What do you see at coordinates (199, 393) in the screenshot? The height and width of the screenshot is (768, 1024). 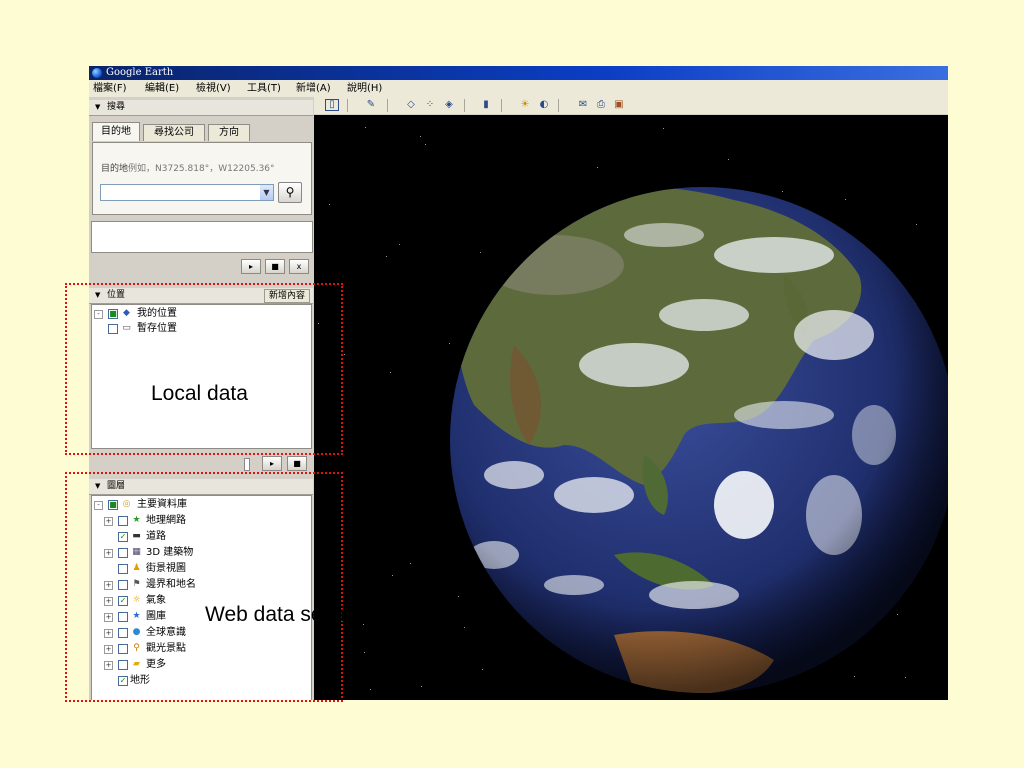 I see `local-data-annotation: Local data` at bounding box center [199, 393].